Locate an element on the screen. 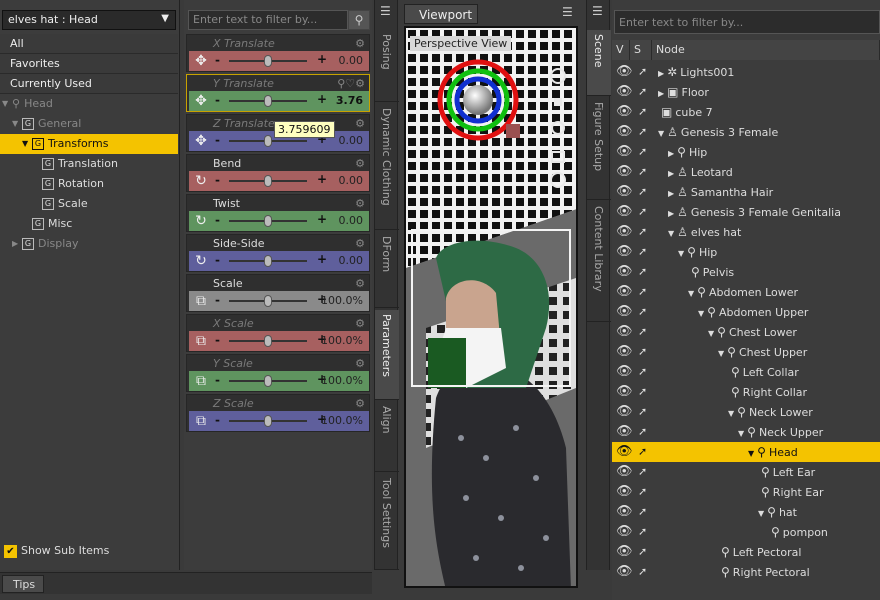  param-z-scale: Z Scale ⚙ ⧉ - +100.0% is located at coordinates (278, 413).